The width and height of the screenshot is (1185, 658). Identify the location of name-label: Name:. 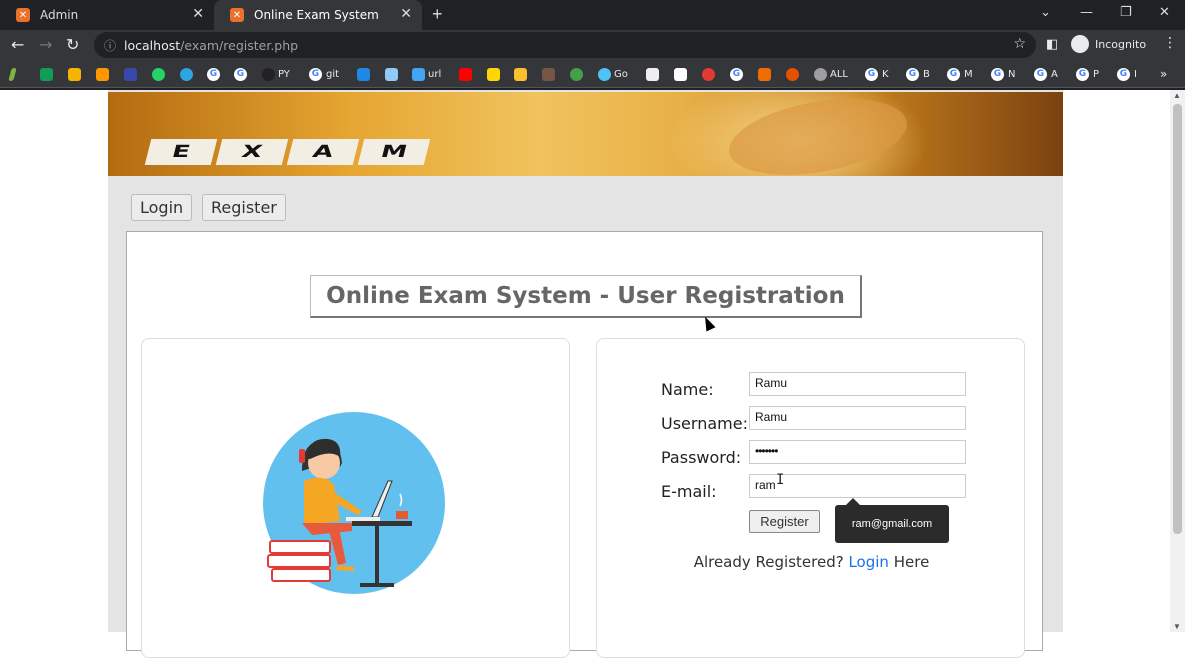
(687, 389).